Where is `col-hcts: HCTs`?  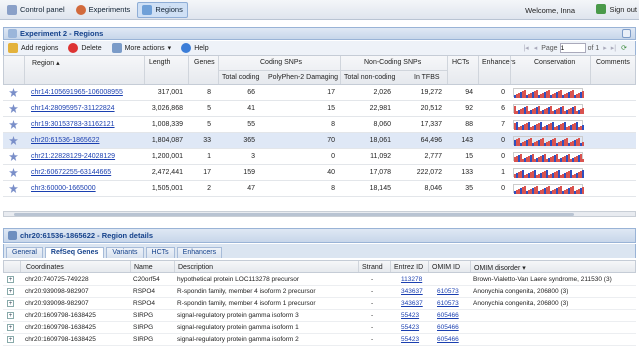 col-hcts: HCTs is located at coordinates (460, 62).